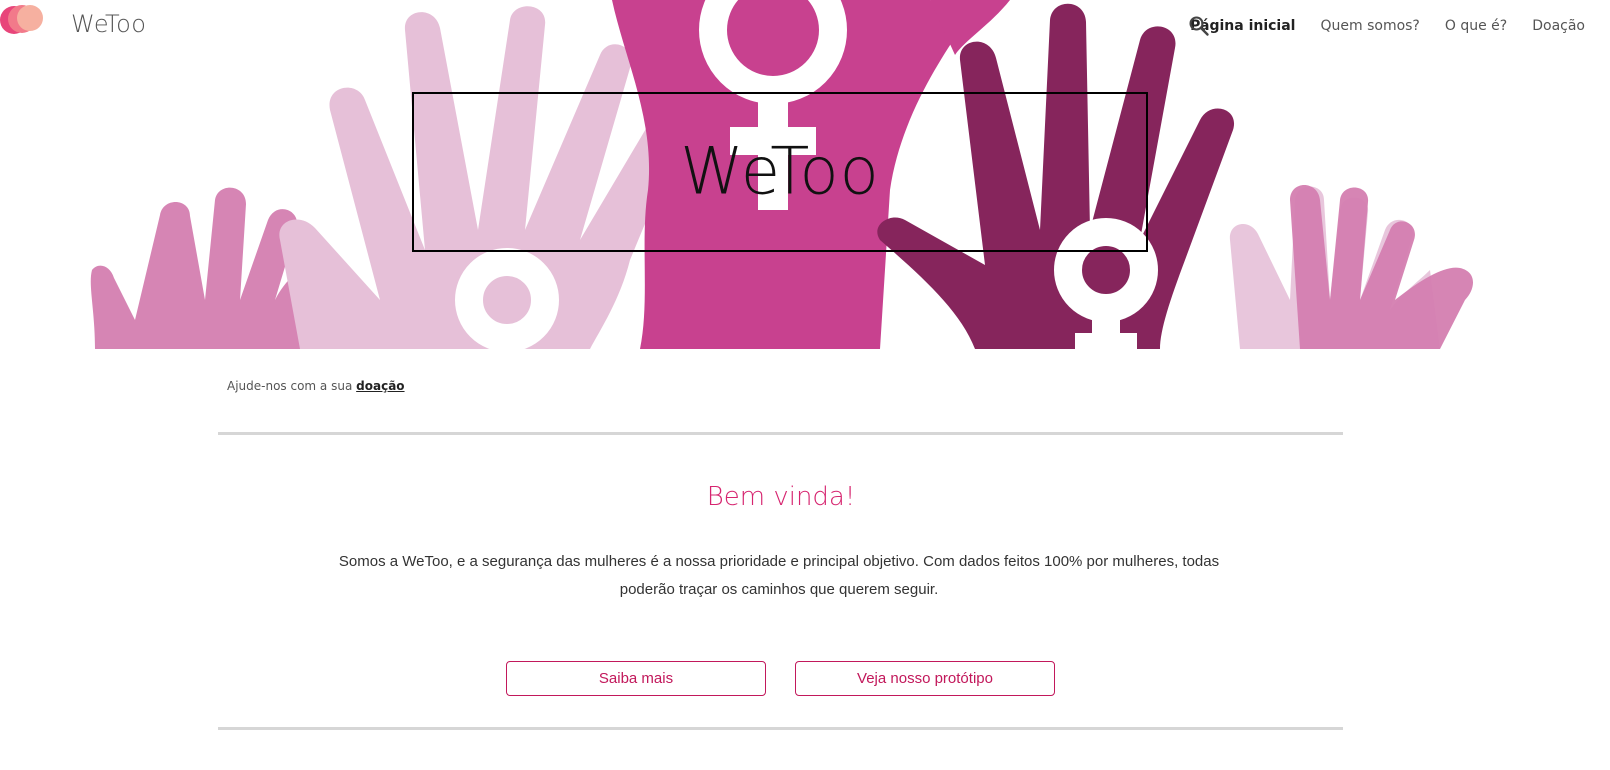 This screenshot has height=770, width=1610. I want to click on donate-prefix: Ajude-nos com a sua, so click(290, 386).